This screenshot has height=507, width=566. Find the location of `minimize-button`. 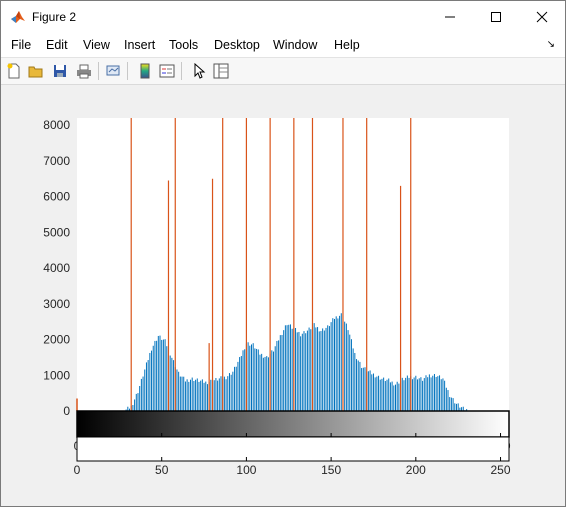

minimize-button is located at coordinates (450, 17).